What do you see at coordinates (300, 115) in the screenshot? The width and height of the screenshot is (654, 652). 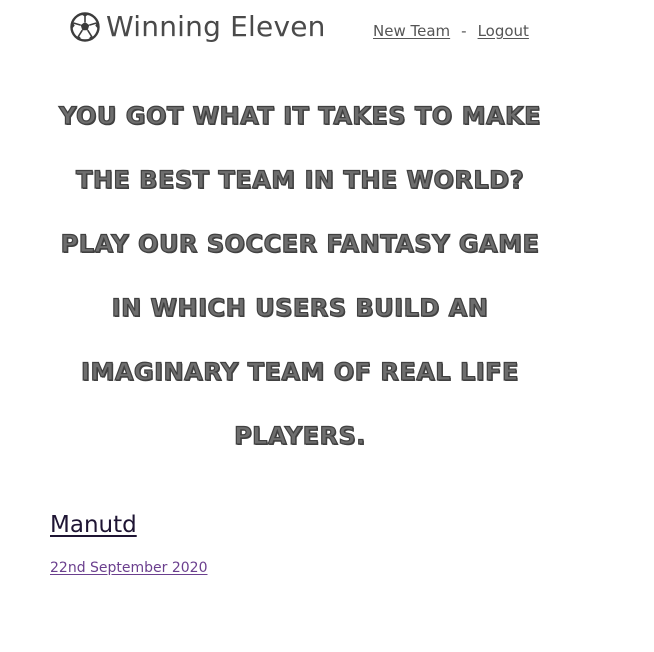 I see `hero-line: You got what it takes to make` at bounding box center [300, 115].